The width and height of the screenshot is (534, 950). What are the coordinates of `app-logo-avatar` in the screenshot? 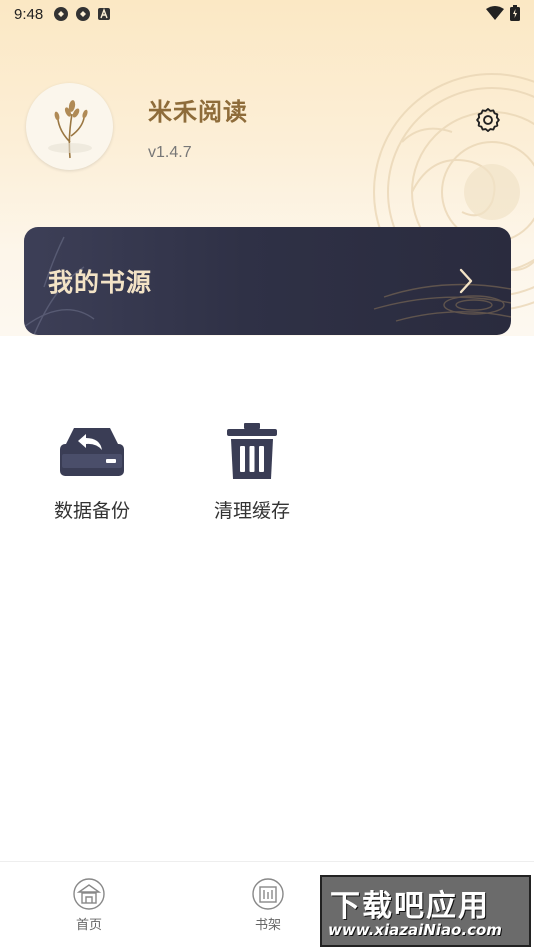 It's located at (69, 126).